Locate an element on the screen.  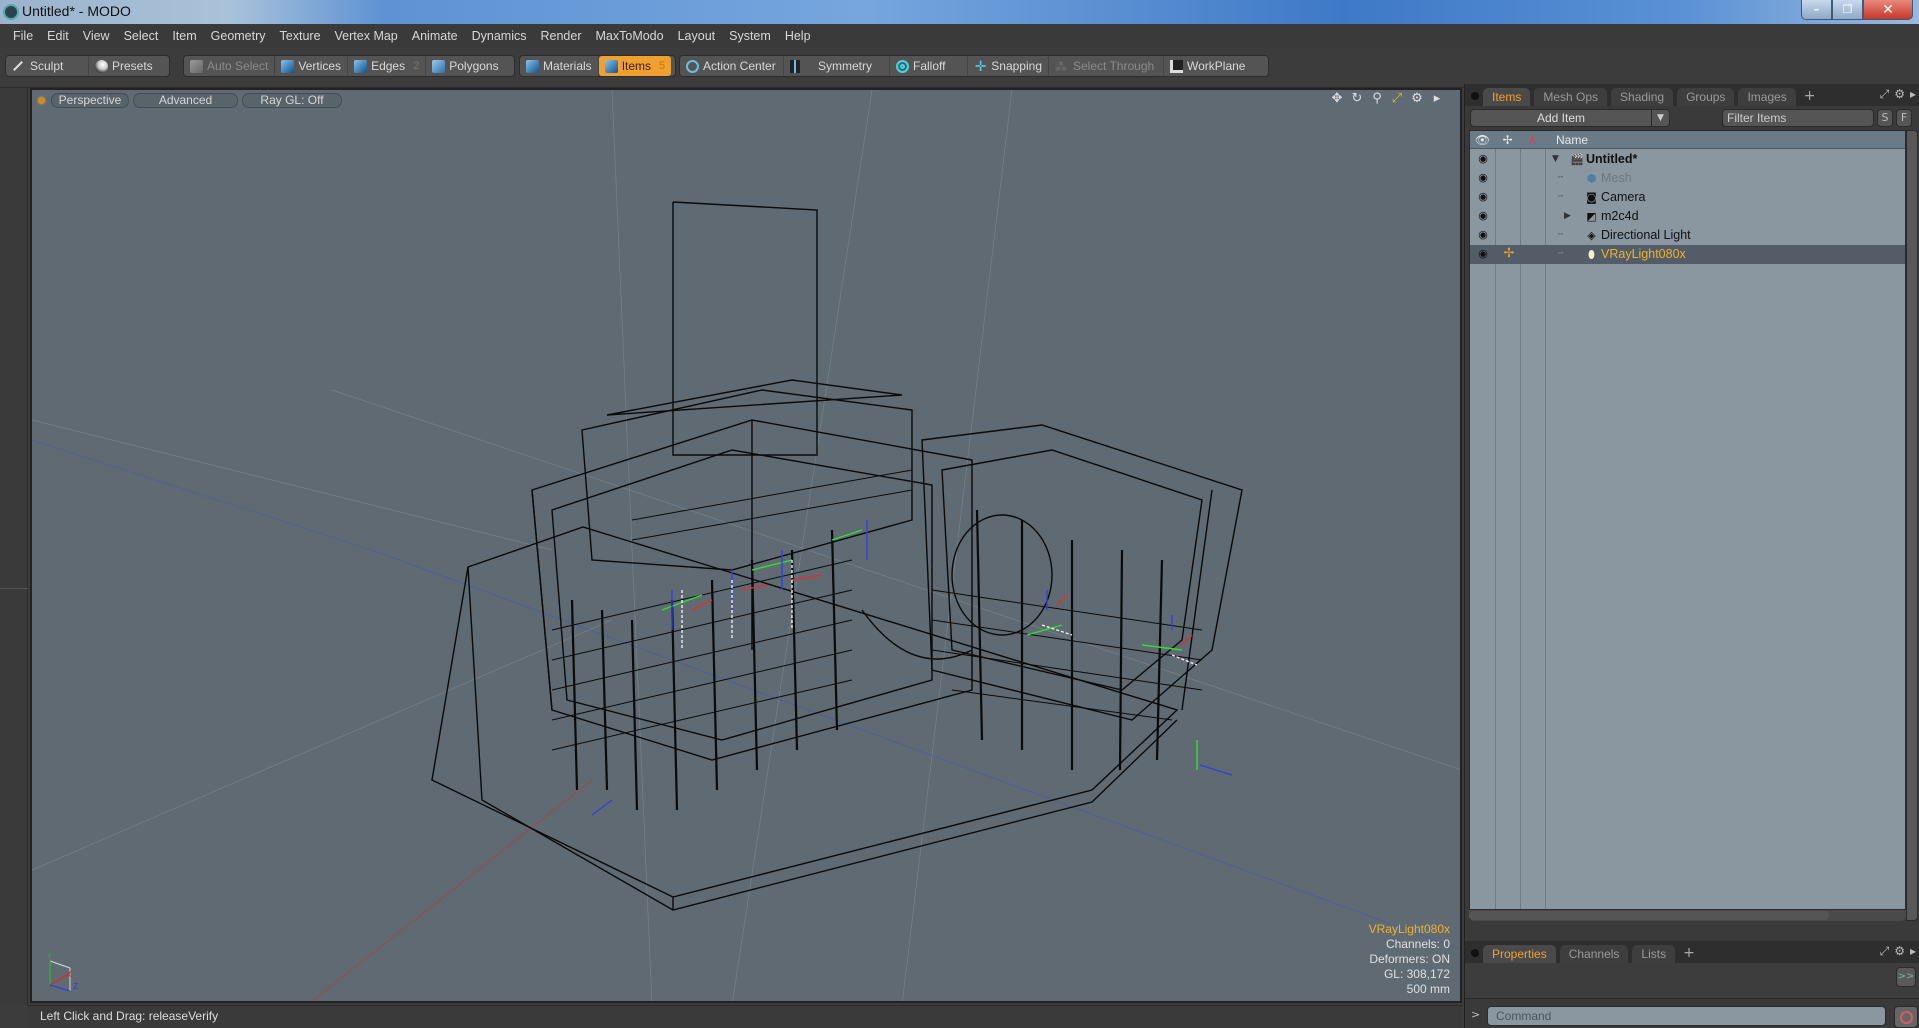
tab-groups: Groups is located at coordinates (1706, 97).